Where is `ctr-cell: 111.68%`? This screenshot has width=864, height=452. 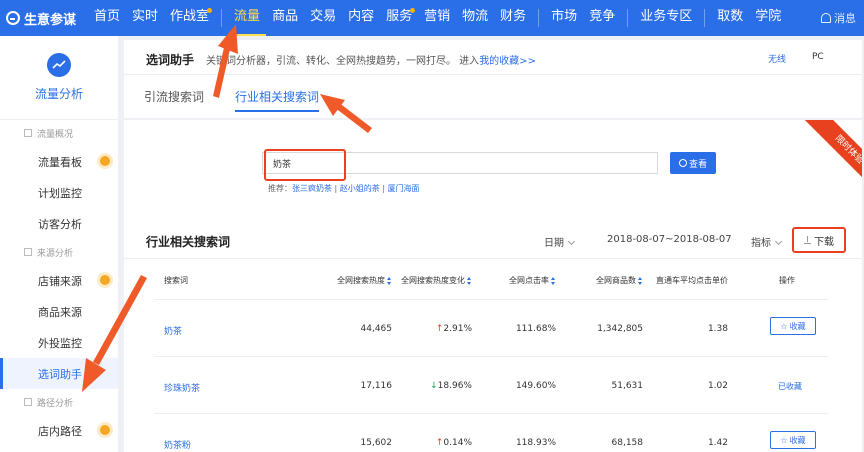
ctr-cell: 111.68% is located at coordinates (535, 329).